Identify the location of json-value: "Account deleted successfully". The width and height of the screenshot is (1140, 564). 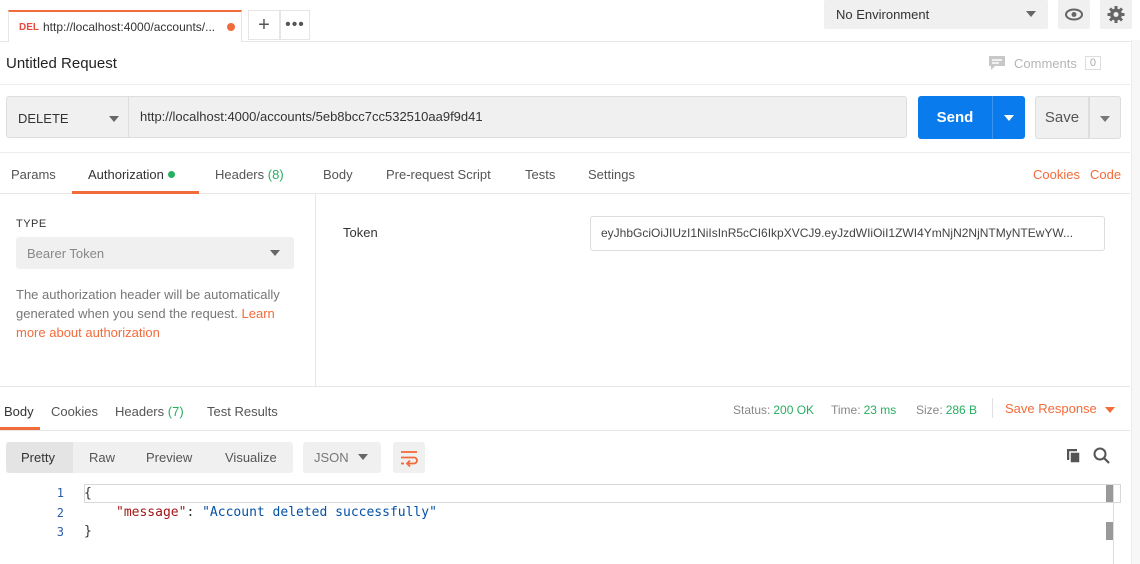
(319, 512).